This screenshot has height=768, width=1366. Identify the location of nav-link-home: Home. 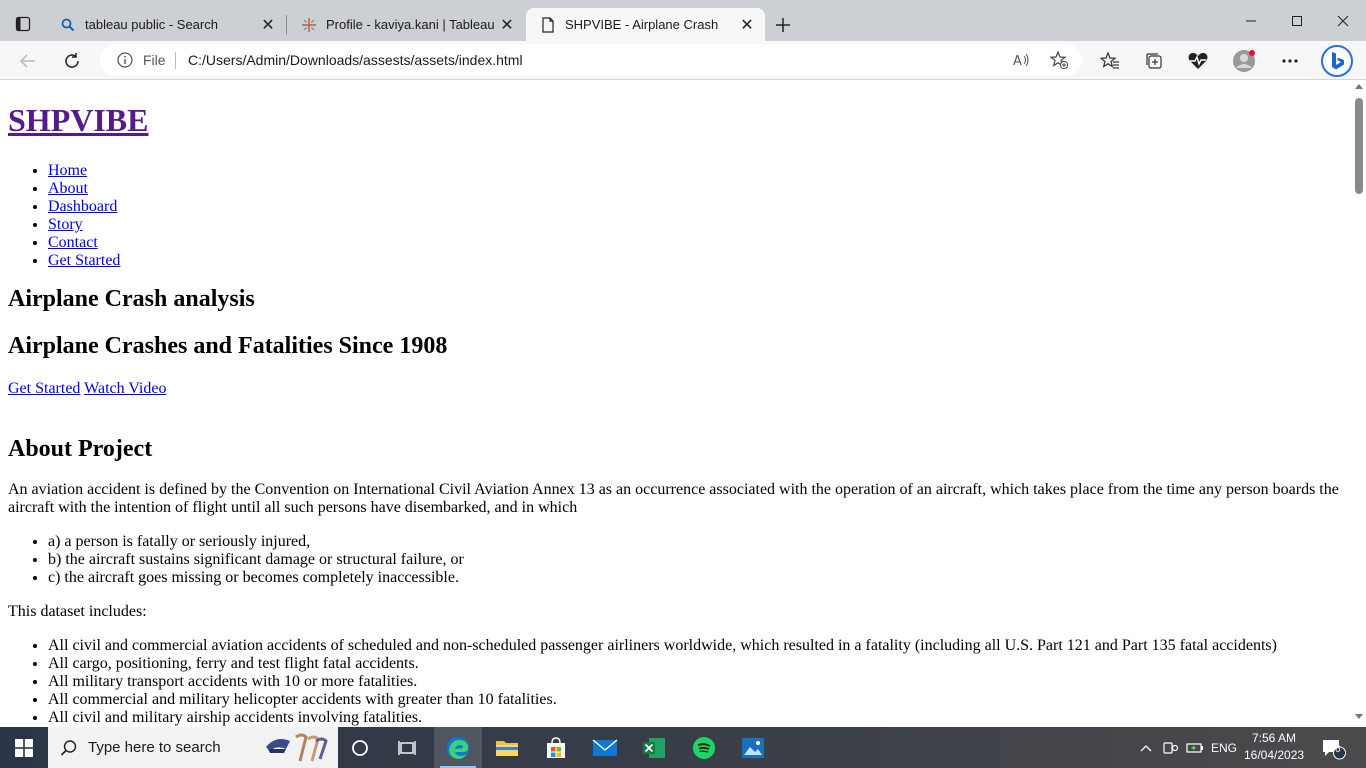
(67, 170).